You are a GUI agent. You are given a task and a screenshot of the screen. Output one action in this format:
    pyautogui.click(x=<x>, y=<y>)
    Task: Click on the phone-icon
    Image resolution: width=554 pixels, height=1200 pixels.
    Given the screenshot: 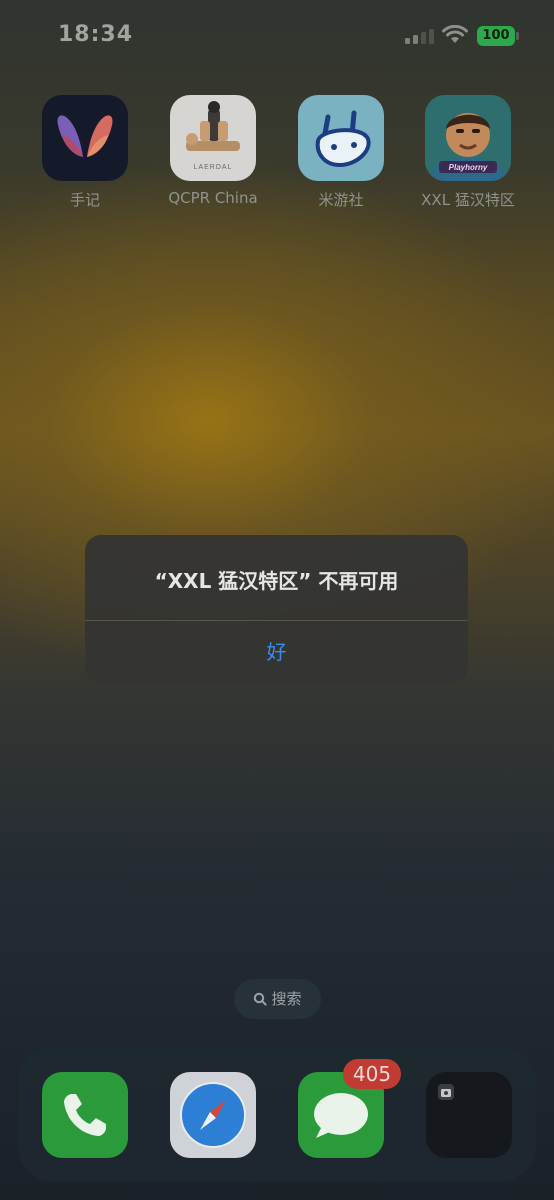 What is the action you would take?
    pyautogui.click(x=85, y=1115)
    